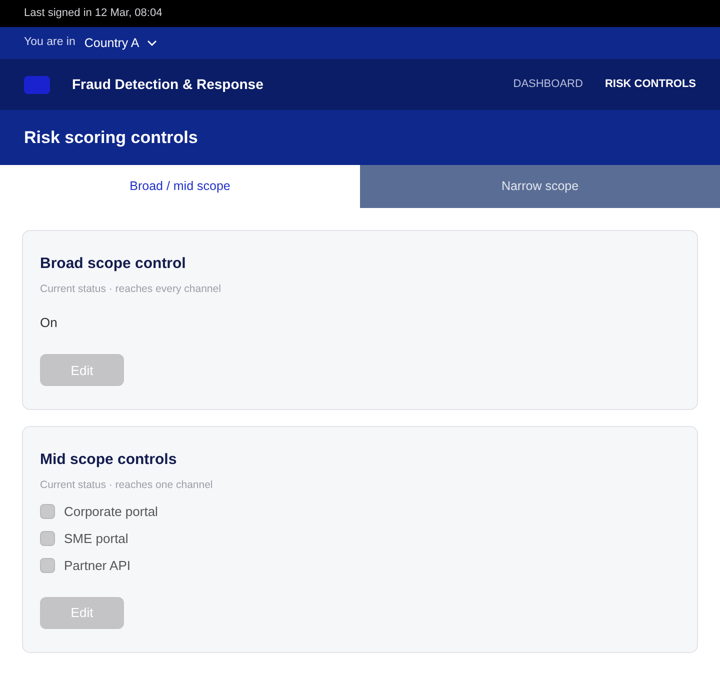 The image size is (720, 677). Describe the element at coordinates (127, 486) in the screenshot. I see `card-subtitle: Current status · reaches one channel` at that location.